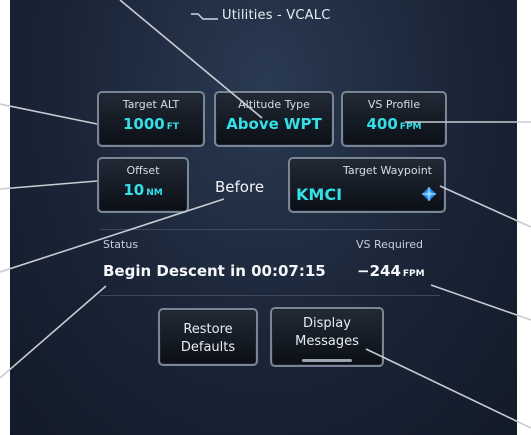 This screenshot has height=435, width=531. I want to click on restore-defaults-line2: Defaults, so click(208, 347).